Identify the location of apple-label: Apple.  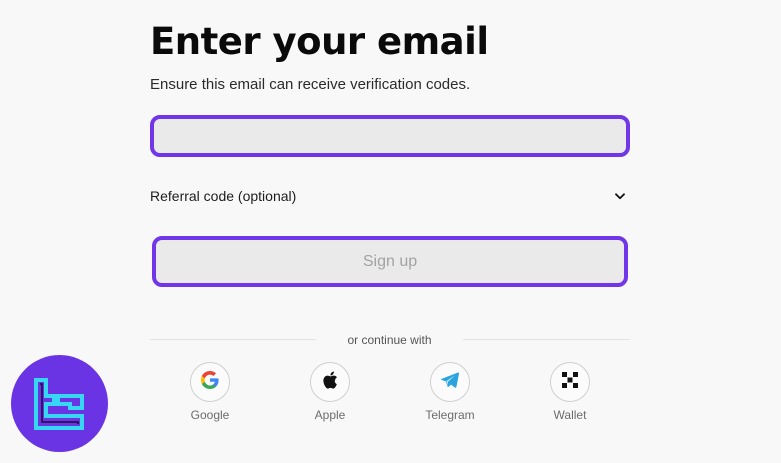
(330, 415).